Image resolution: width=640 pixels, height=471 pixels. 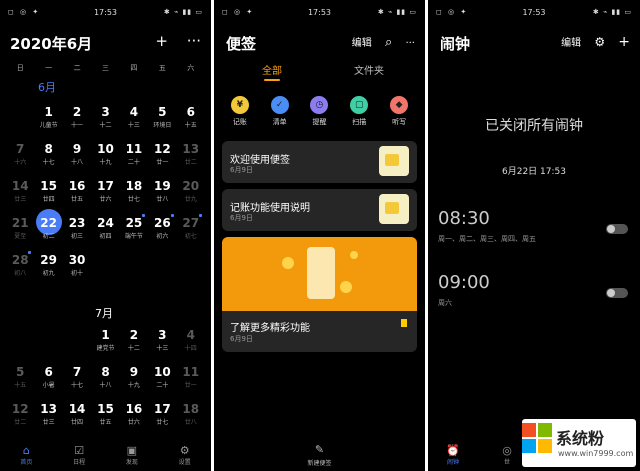 I want to click on day-cell: 27 初七, so click(x=191, y=232).